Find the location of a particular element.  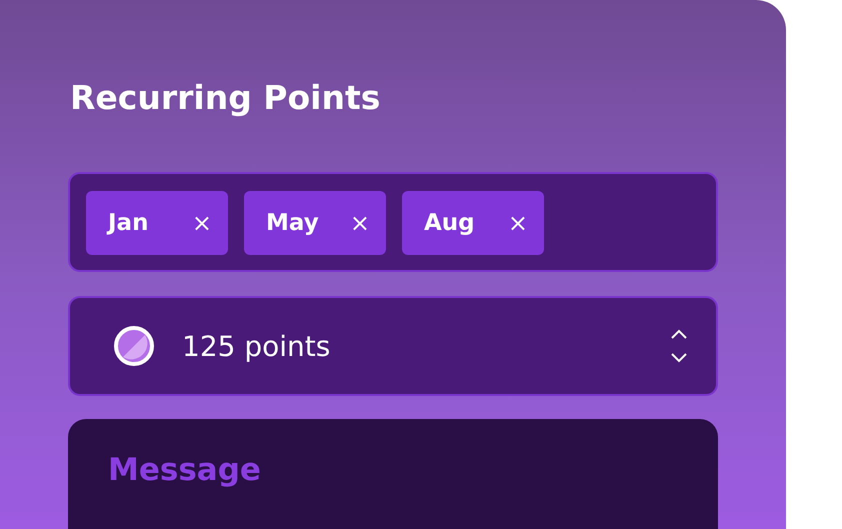

points-icon is located at coordinates (134, 346).